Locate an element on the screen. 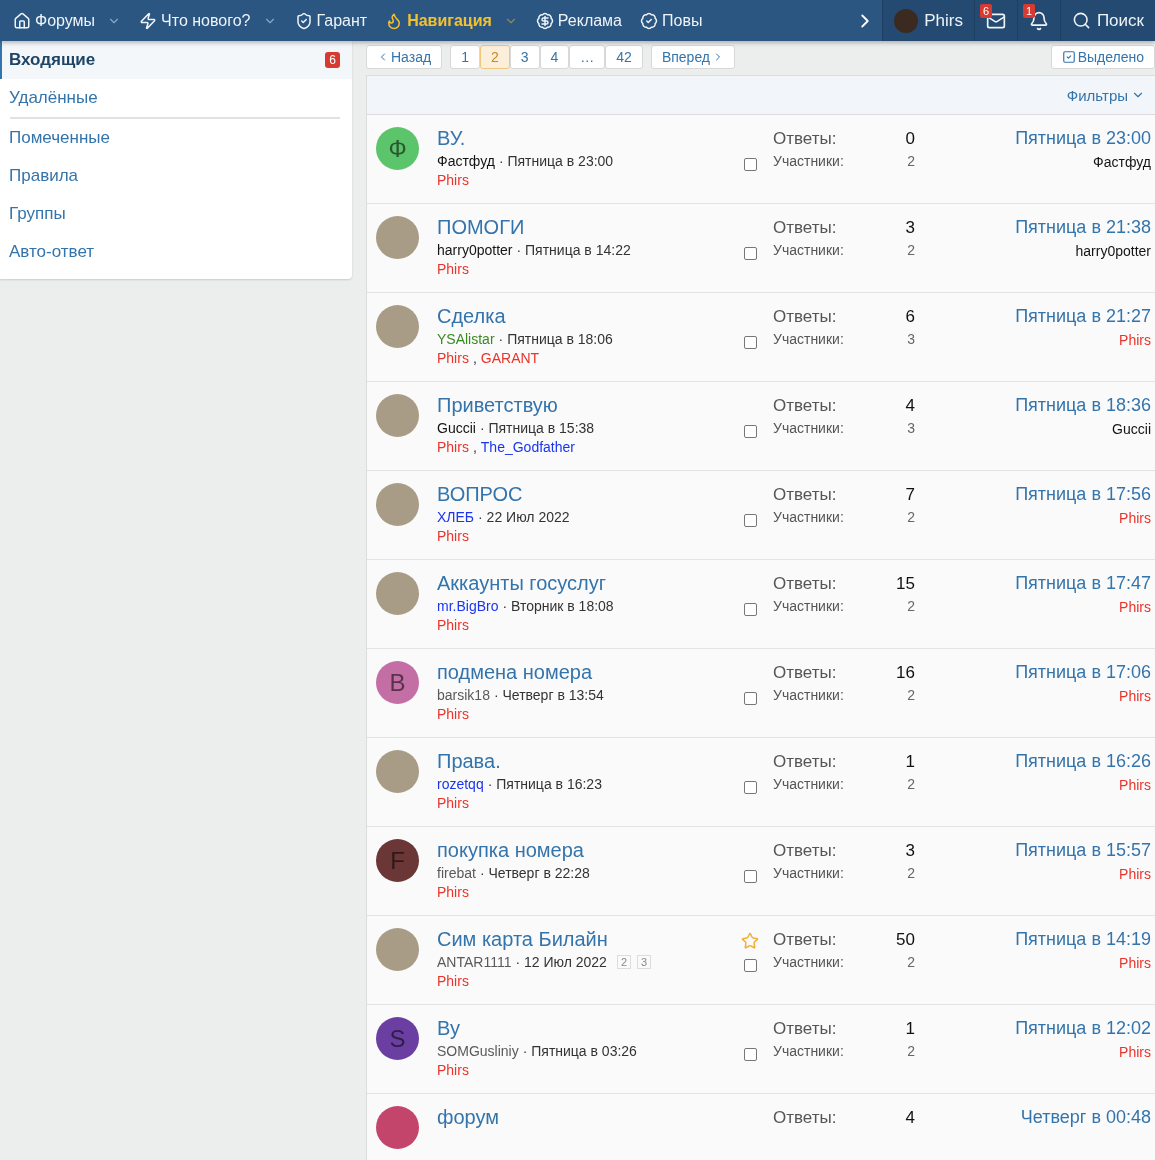 The width and height of the screenshot is (1155, 1160). author-name: rozetqq is located at coordinates (460, 784).